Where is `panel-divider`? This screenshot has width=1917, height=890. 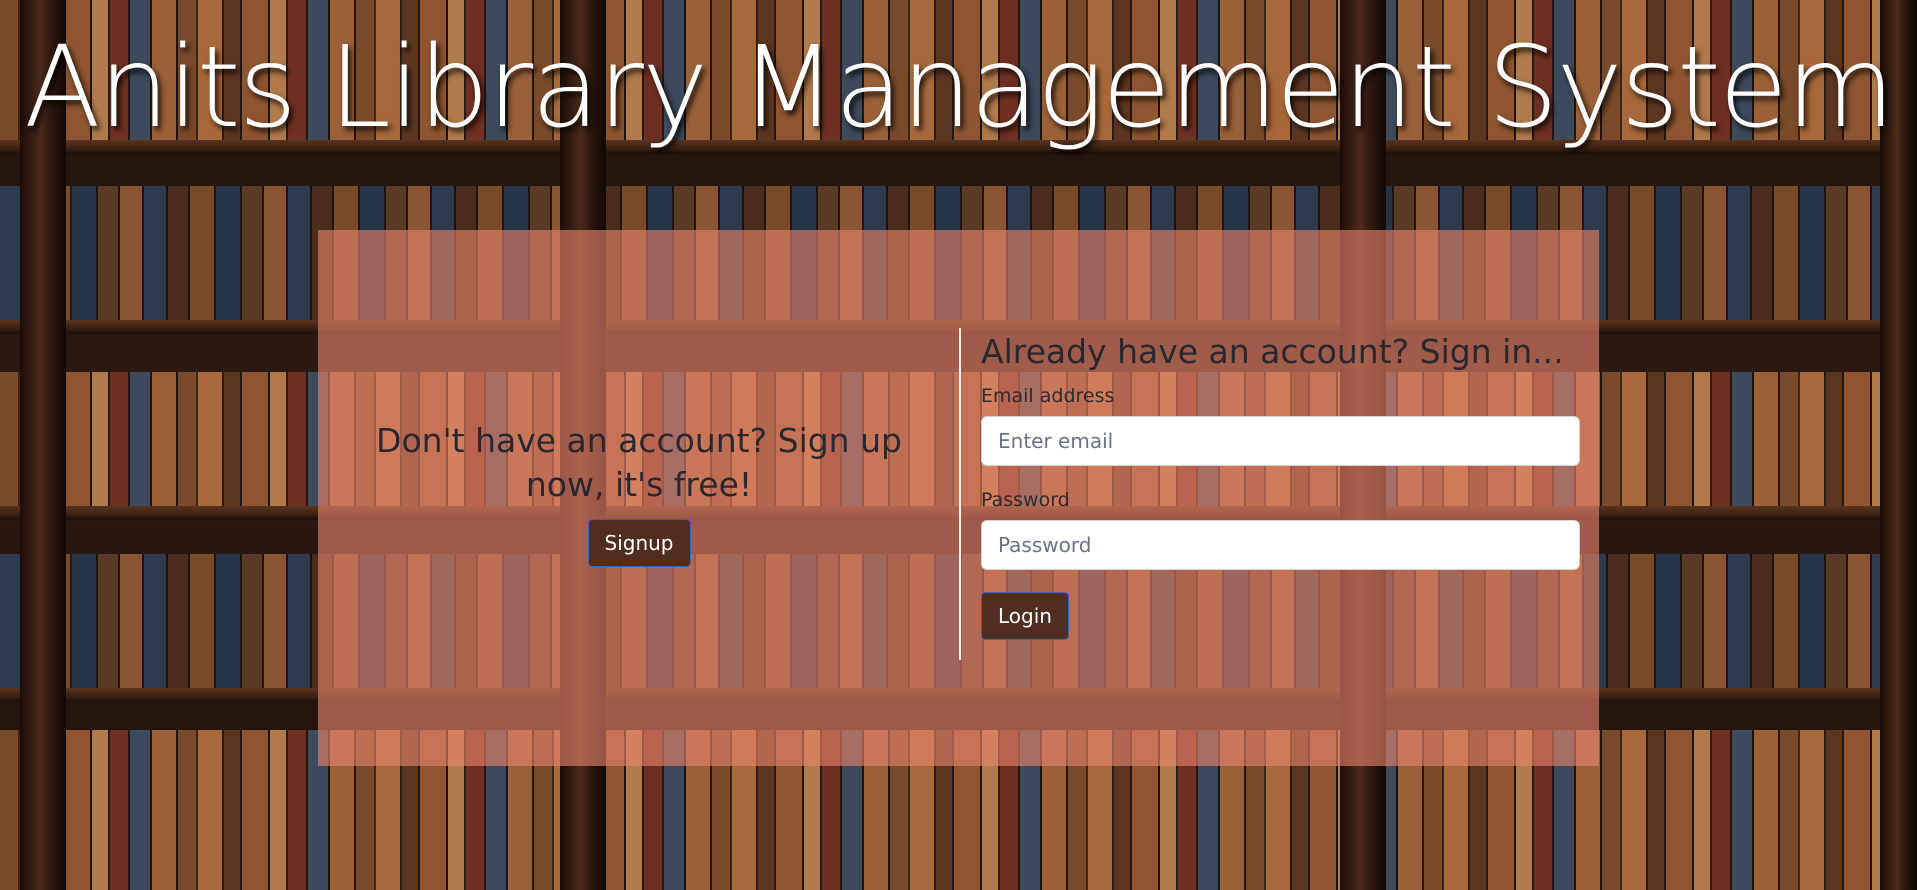
panel-divider is located at coordinates (960, 494).